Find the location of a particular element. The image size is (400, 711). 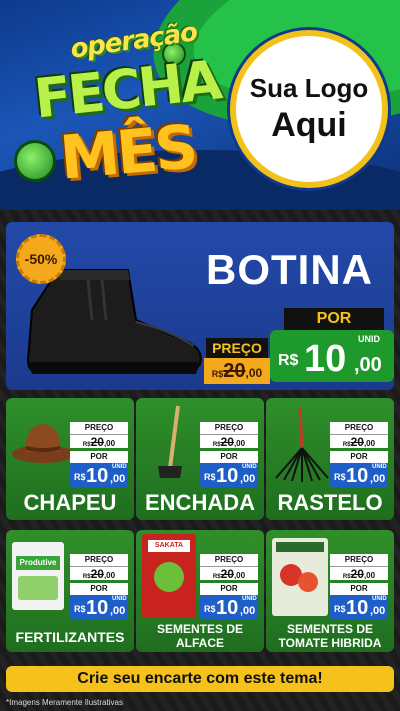

product-card-rastelo: PREÇO R$20,00 POR R$ 10 ,00 UNID RASTELO is located at coordinates (330, 459).